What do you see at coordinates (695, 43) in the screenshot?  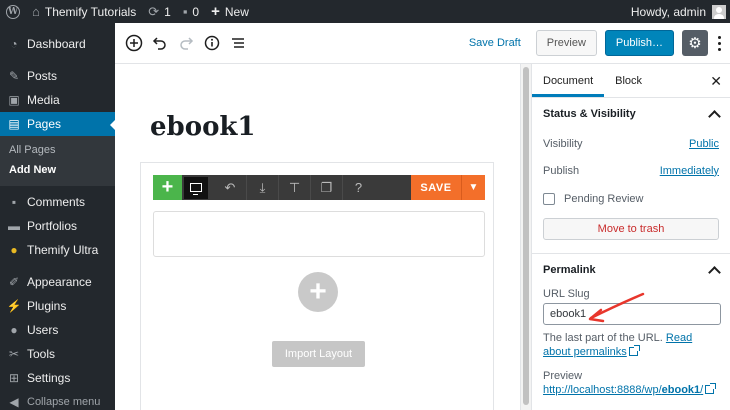 I see `settings-toggle-button: ⚙` at bounding box center [695, 43].